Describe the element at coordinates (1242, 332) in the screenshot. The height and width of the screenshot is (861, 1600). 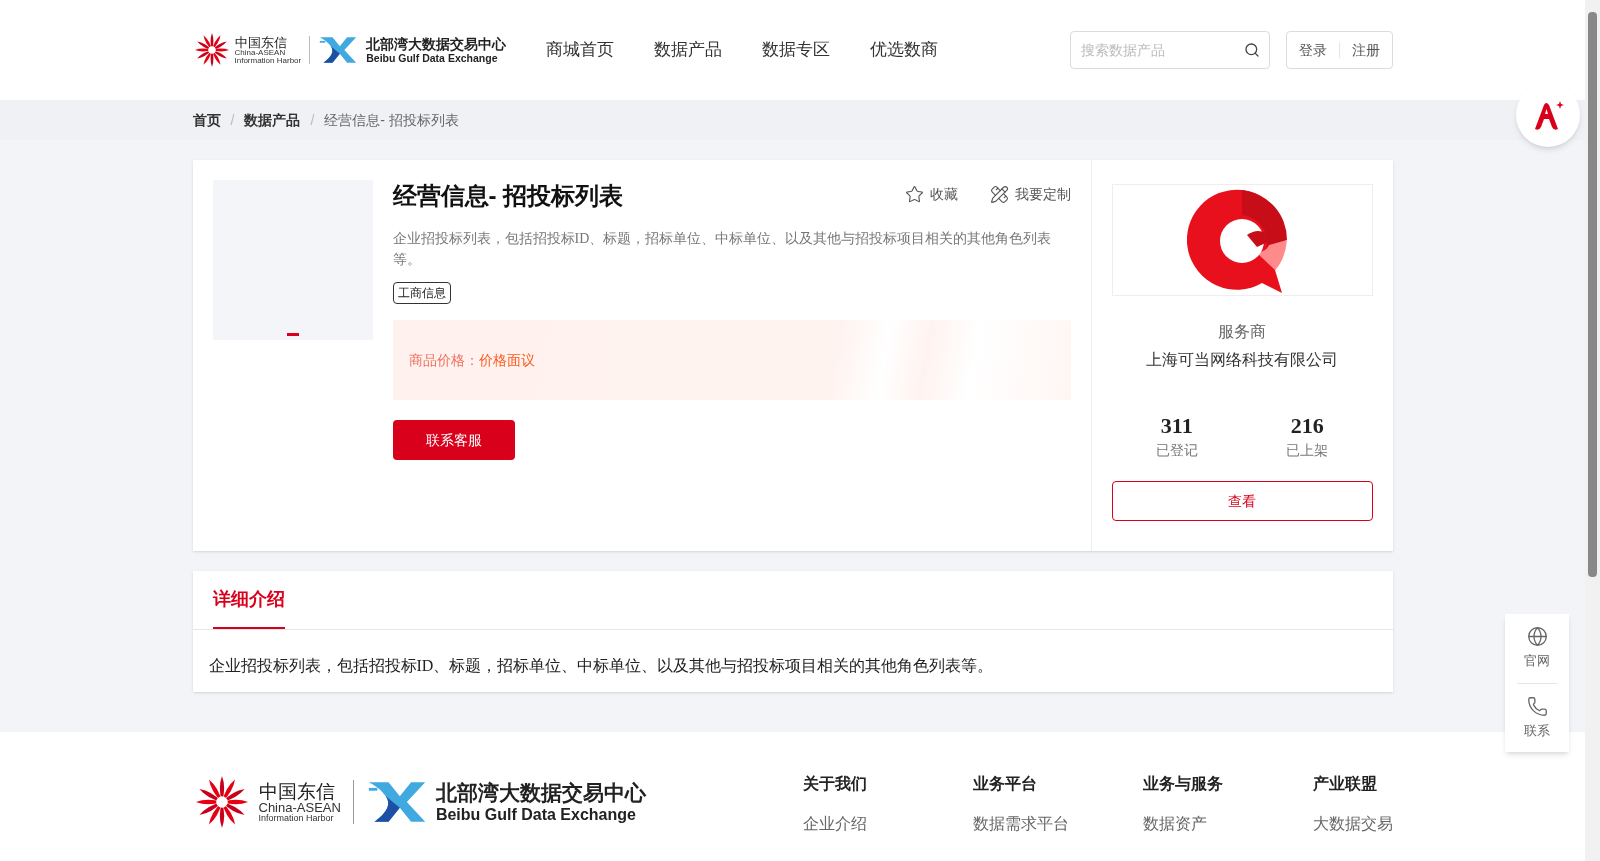
I see `provider-label: 服务商` at that location.